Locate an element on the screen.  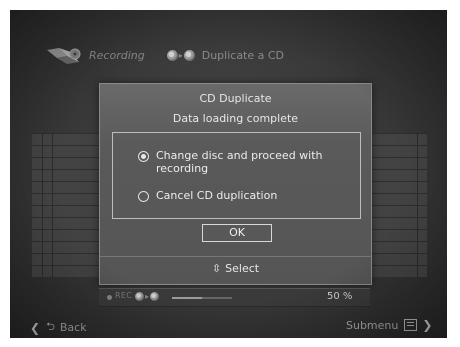
submenu-button: Submenu ❯ is located at coordinates (389, 325).